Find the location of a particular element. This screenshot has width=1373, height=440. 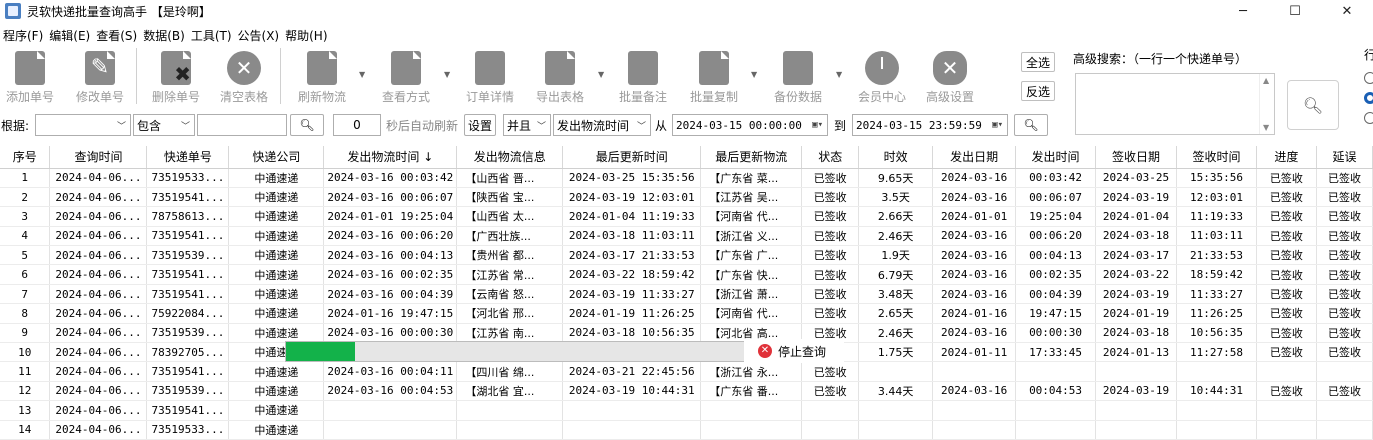

column-header: 最后更新物流 is located at coordinates (751, 157).